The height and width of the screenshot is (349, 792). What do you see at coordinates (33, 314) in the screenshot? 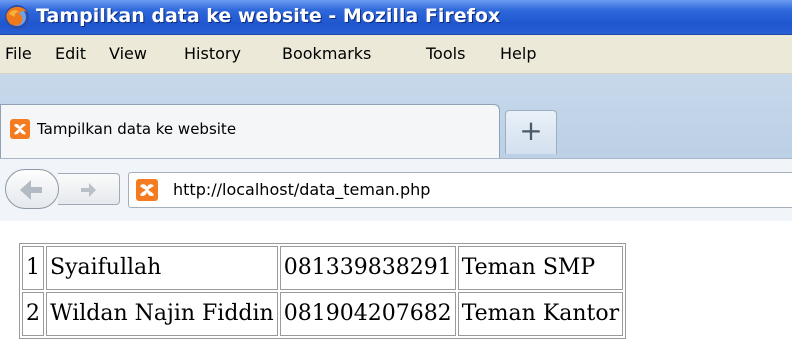
I see `row-number-cell: 2` at bounding box center [33, 314].